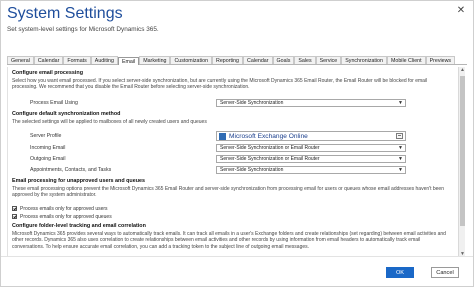 The height and width of the screenshot is (287, 474). I want to click on tab-general: General, so click(20, 60).